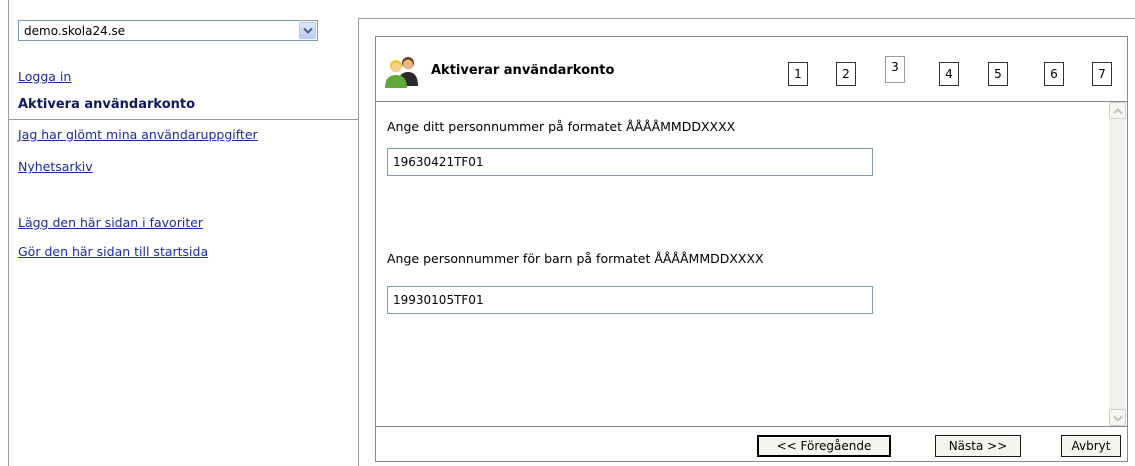 The height and width of the screenshot is (466, 1135). Describe the element at coordinates (798, 74) in the screenshot. I see `step-1: 1` at that location.